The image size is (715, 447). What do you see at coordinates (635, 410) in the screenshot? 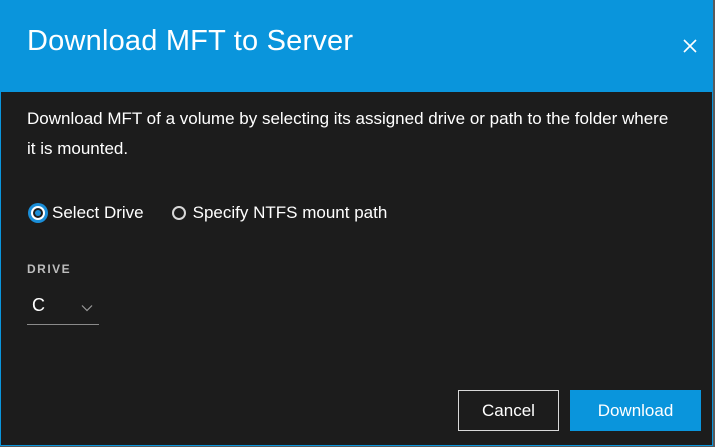
I see `download-button: Download` at bounding box center [635, 410].